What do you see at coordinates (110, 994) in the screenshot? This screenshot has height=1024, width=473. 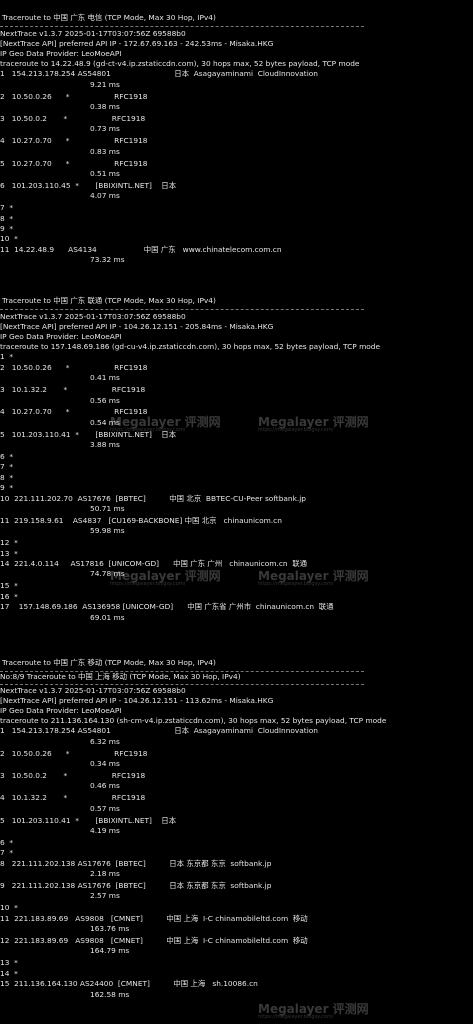 I see `hop-latency: 162.58 ms` at bounding box center [110, 994].